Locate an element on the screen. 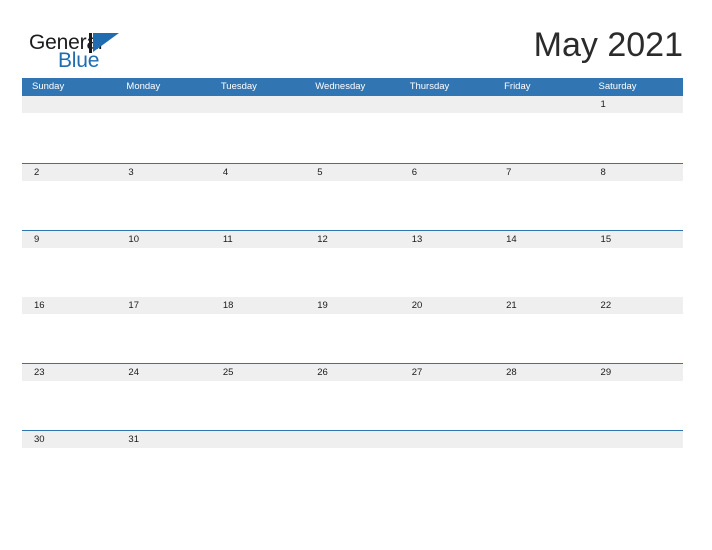  calendar-day-cell: 10 is located at coordinates (163, 263).